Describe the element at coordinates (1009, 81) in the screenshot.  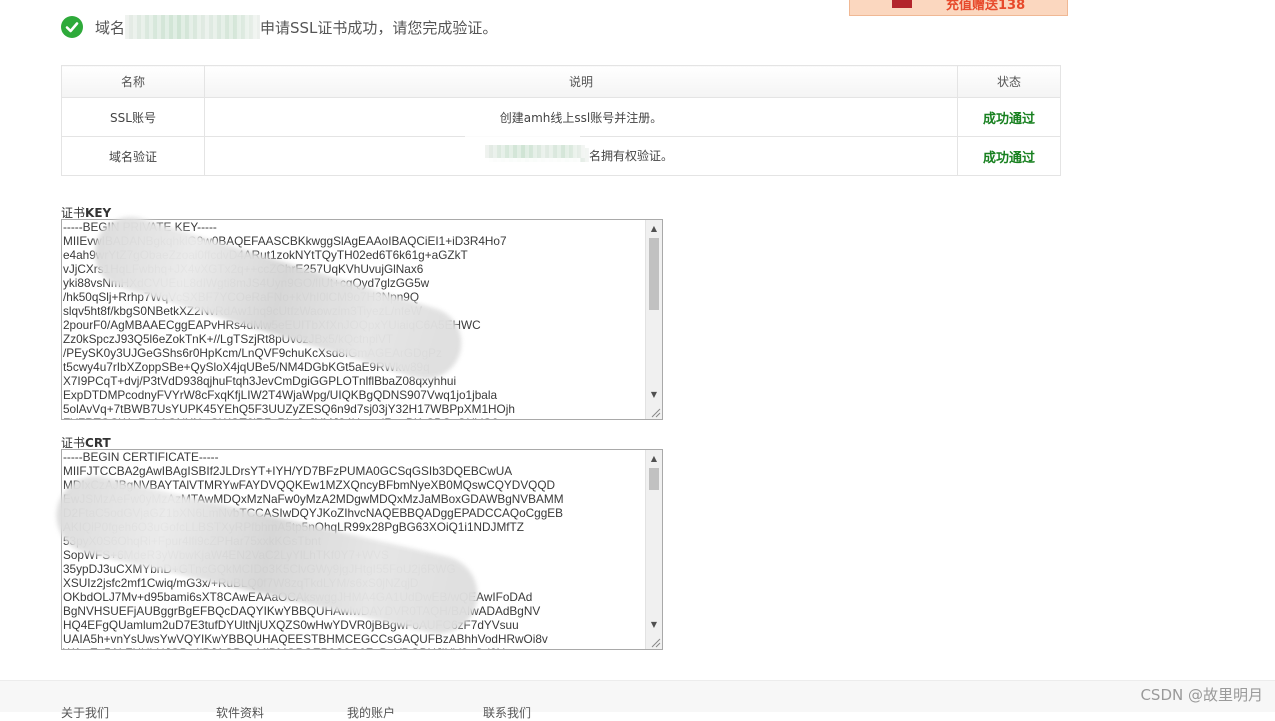
I see `header-status: 状态` at that location.